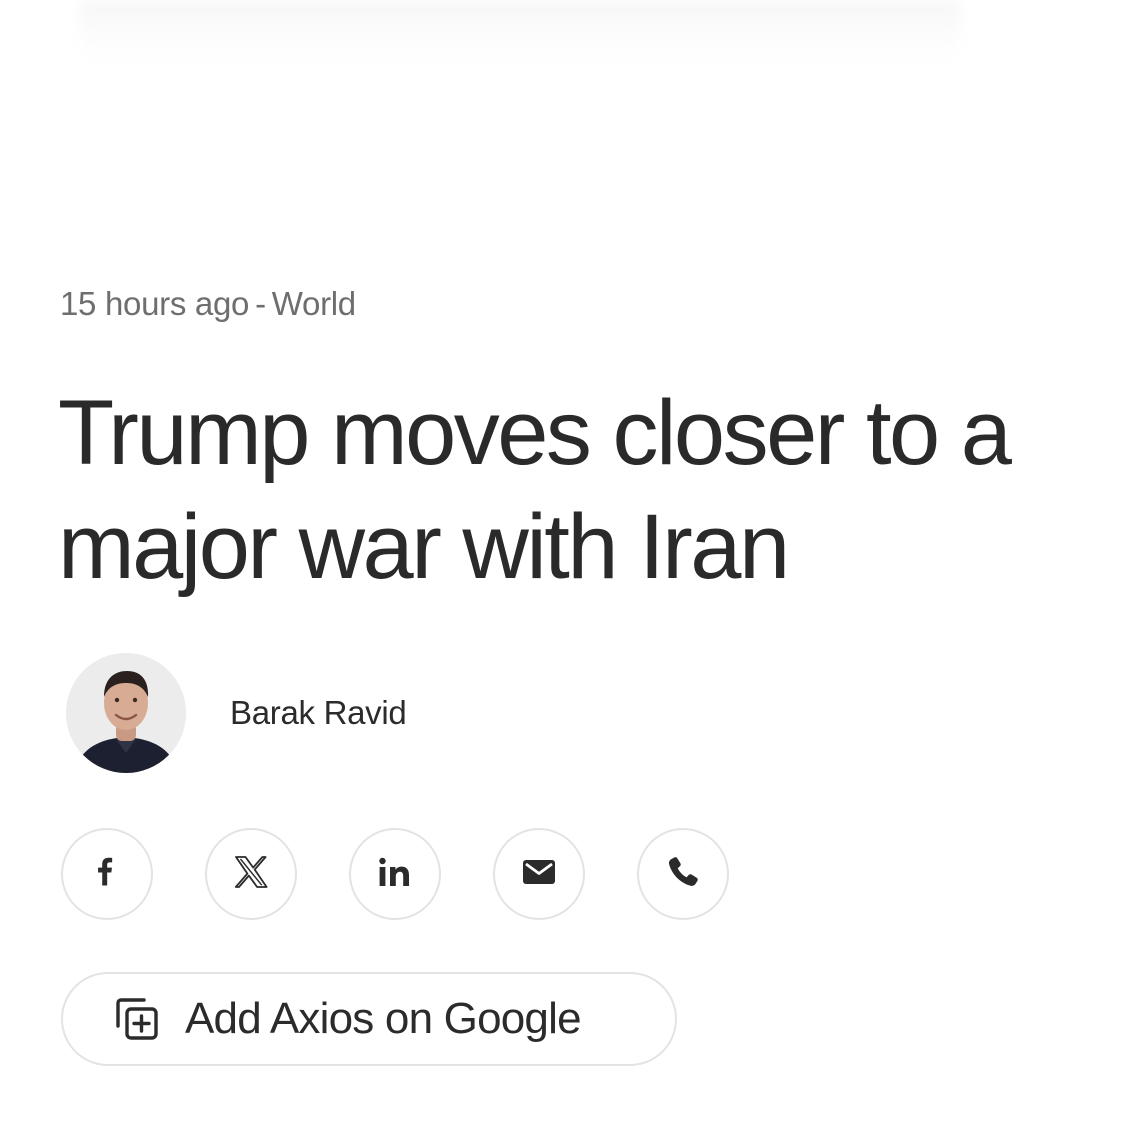 The height and width of the screenshot is (1132, 1132). I want to click on add-source-icon, so click(137, 1019).